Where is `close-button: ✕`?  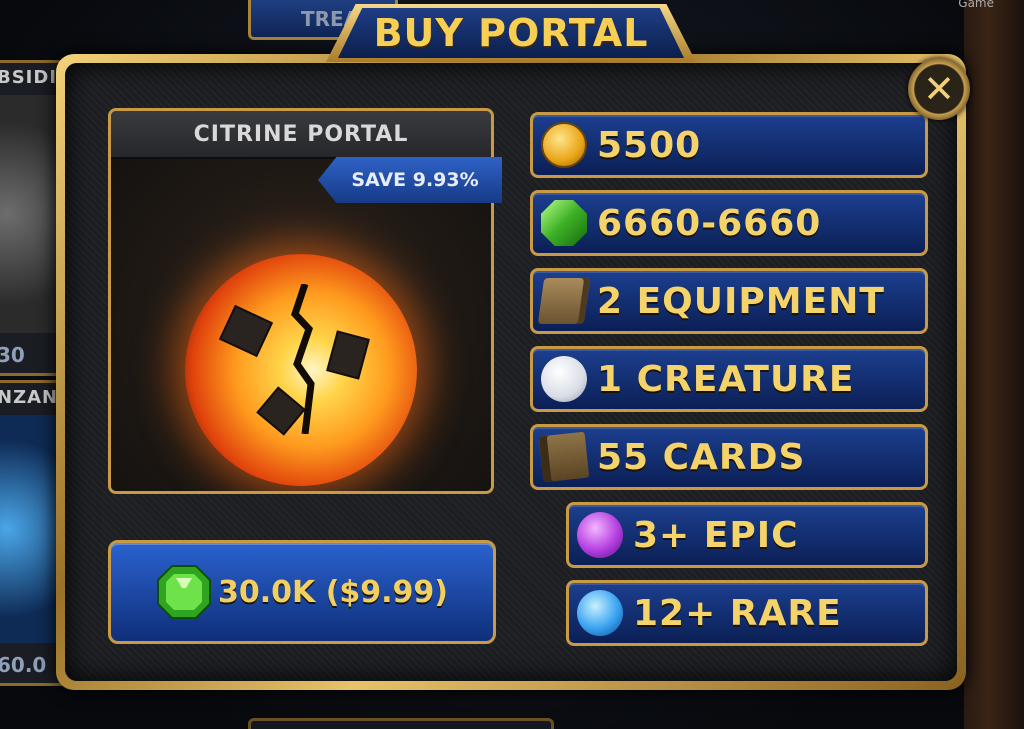 close-button: ✕ is located at coordinates (939, 89).